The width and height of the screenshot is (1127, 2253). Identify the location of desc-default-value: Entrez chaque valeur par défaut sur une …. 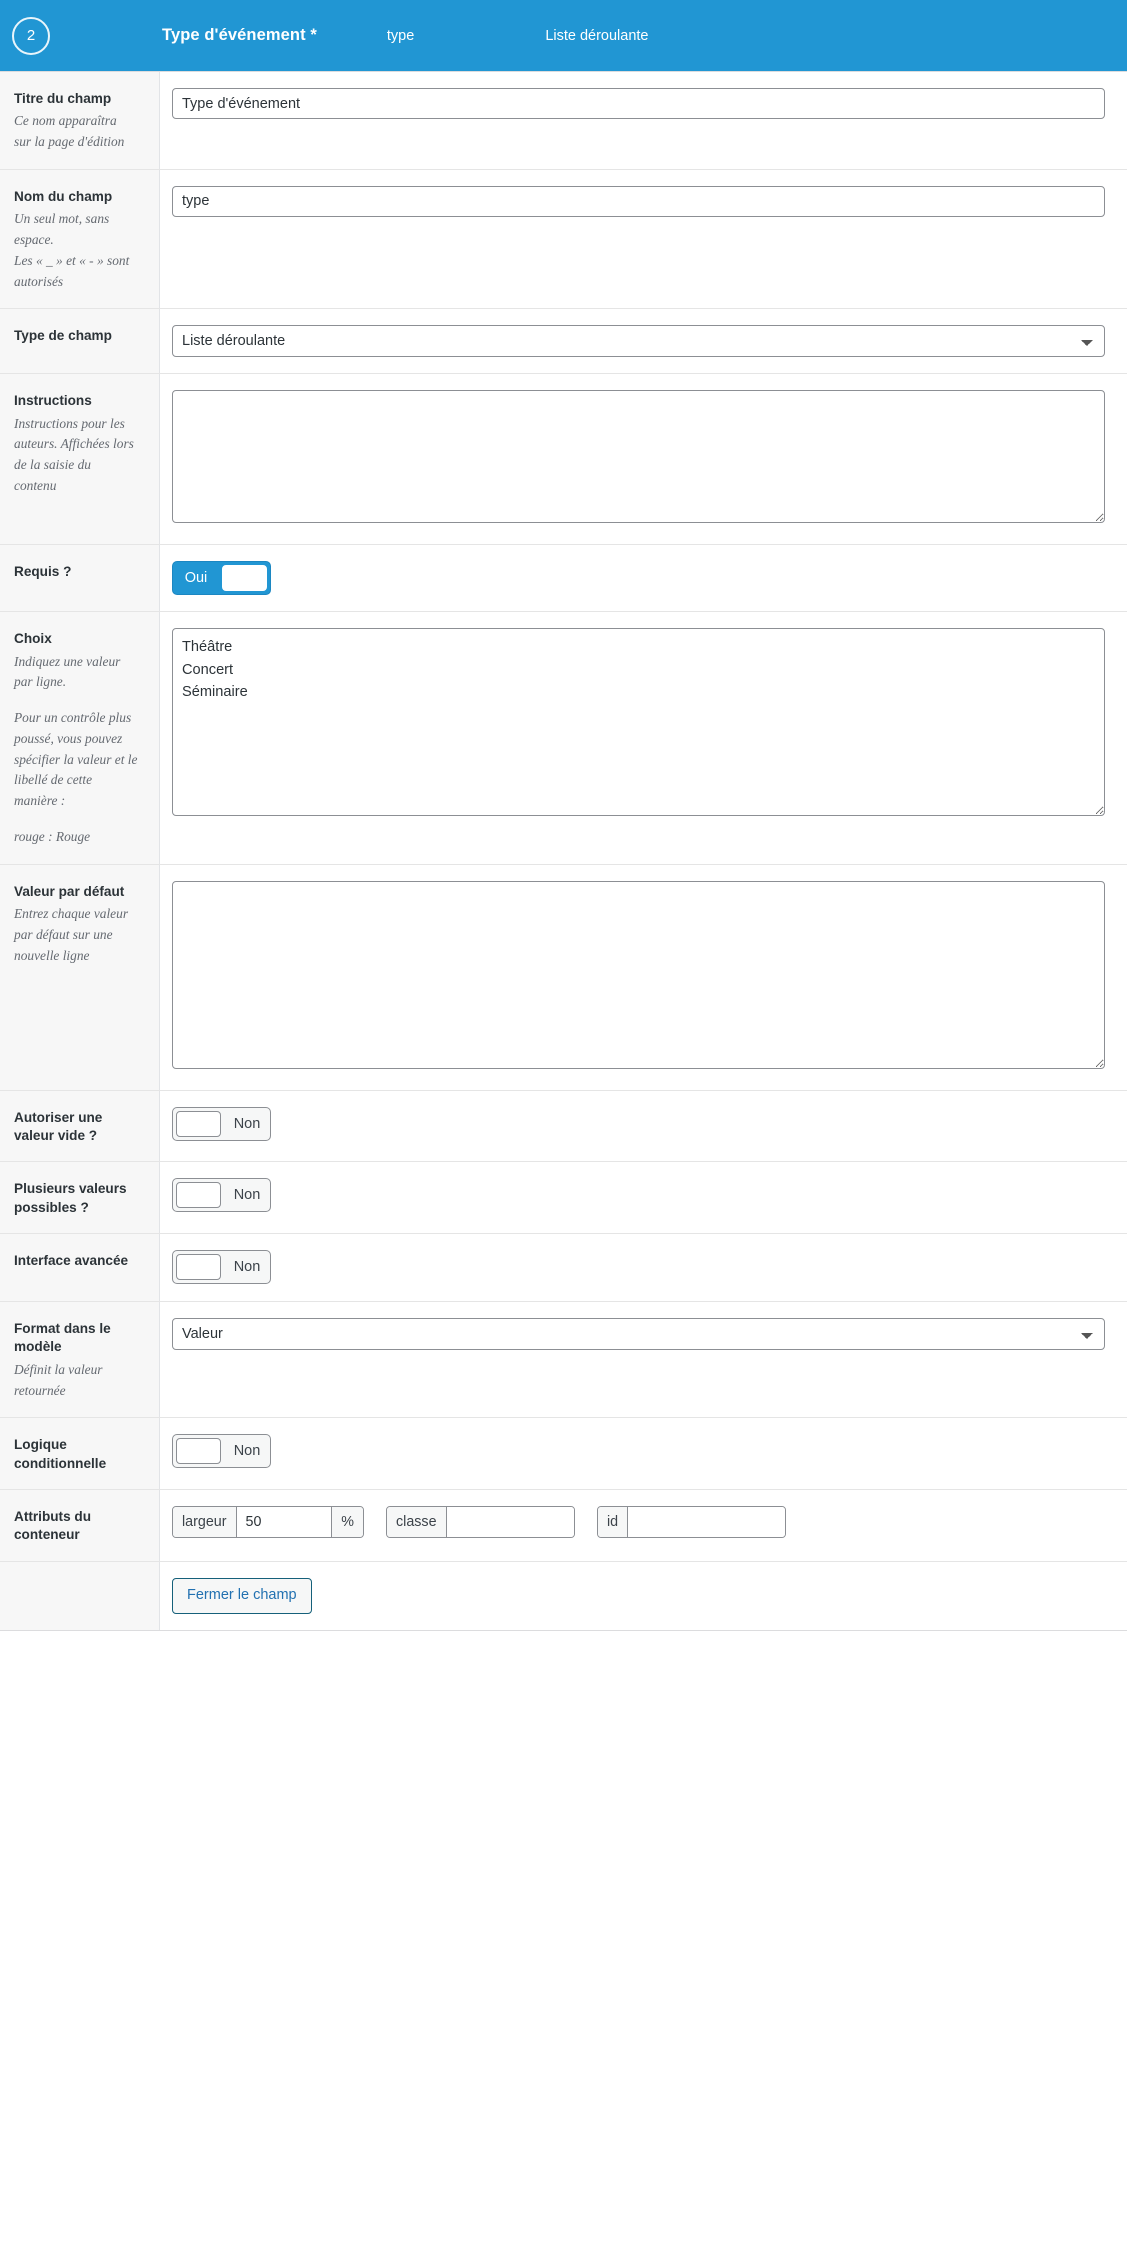
(80, 935).